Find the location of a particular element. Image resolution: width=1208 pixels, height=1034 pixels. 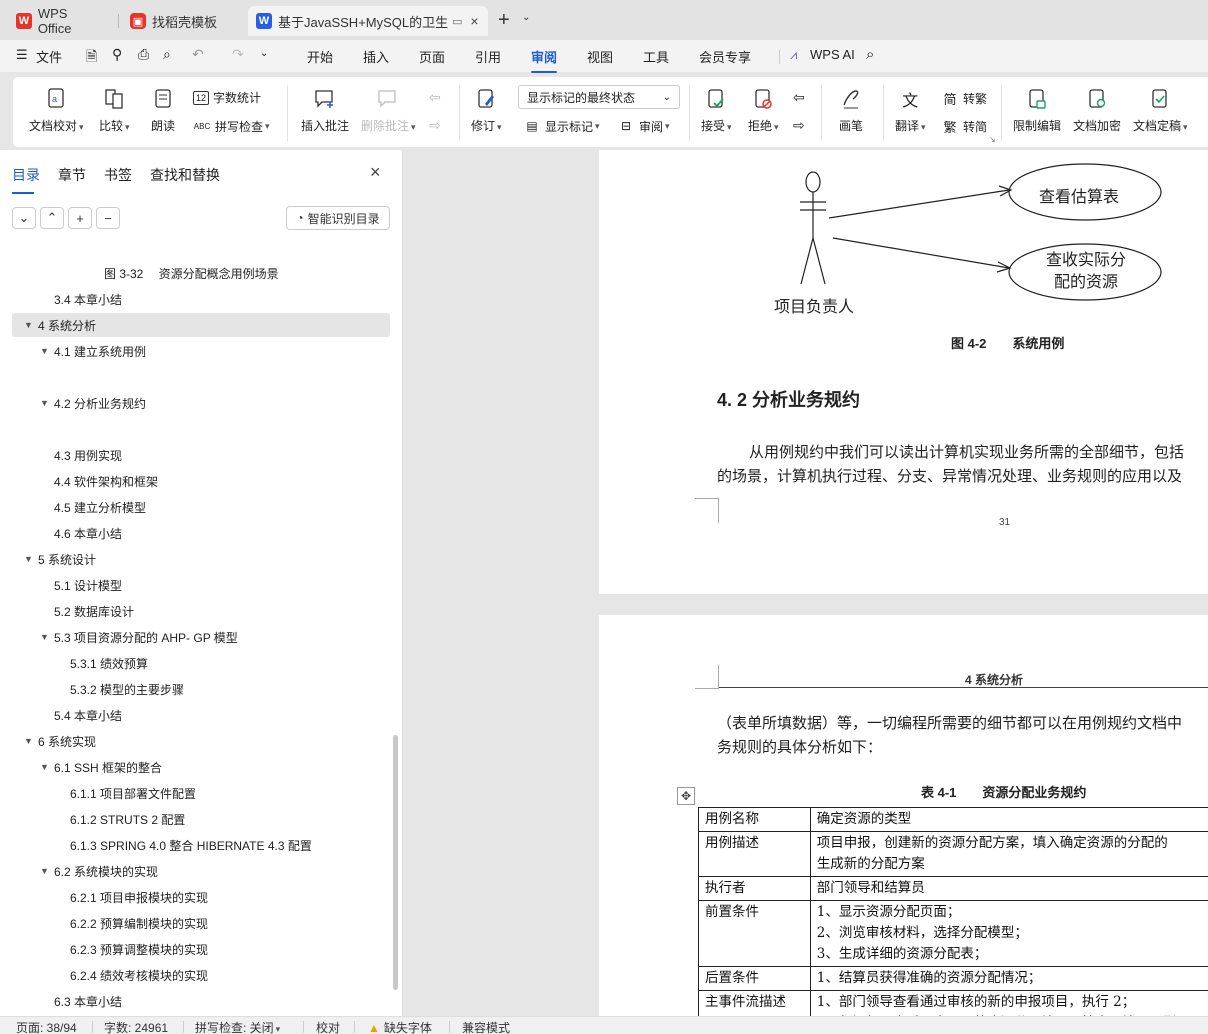

toc-item: 6.2.2 预算编制模块的实现 is located at coordinates (200, 923).